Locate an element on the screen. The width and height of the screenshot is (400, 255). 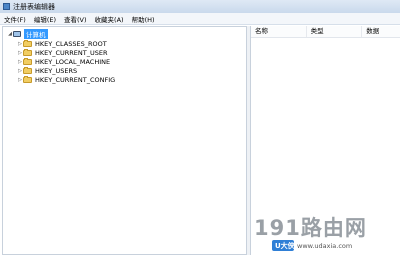
registry-editor-icon is located at coordinates (6, 6).